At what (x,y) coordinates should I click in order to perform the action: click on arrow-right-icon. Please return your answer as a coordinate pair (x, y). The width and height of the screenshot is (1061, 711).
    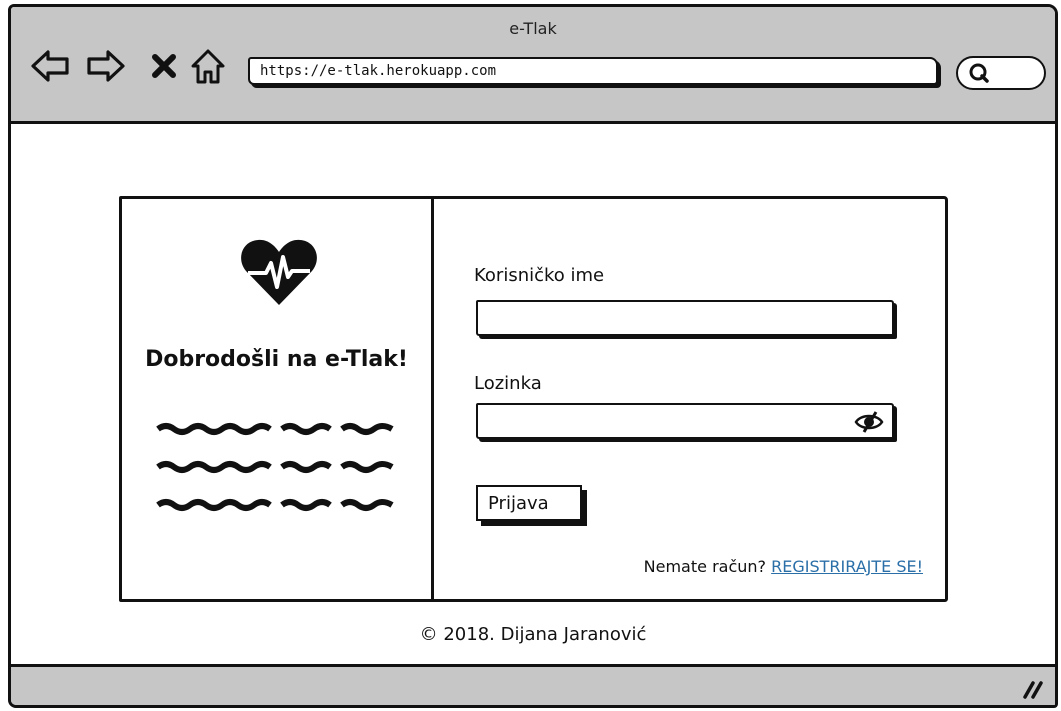
    Looking at the image, I should click on (106, 66).